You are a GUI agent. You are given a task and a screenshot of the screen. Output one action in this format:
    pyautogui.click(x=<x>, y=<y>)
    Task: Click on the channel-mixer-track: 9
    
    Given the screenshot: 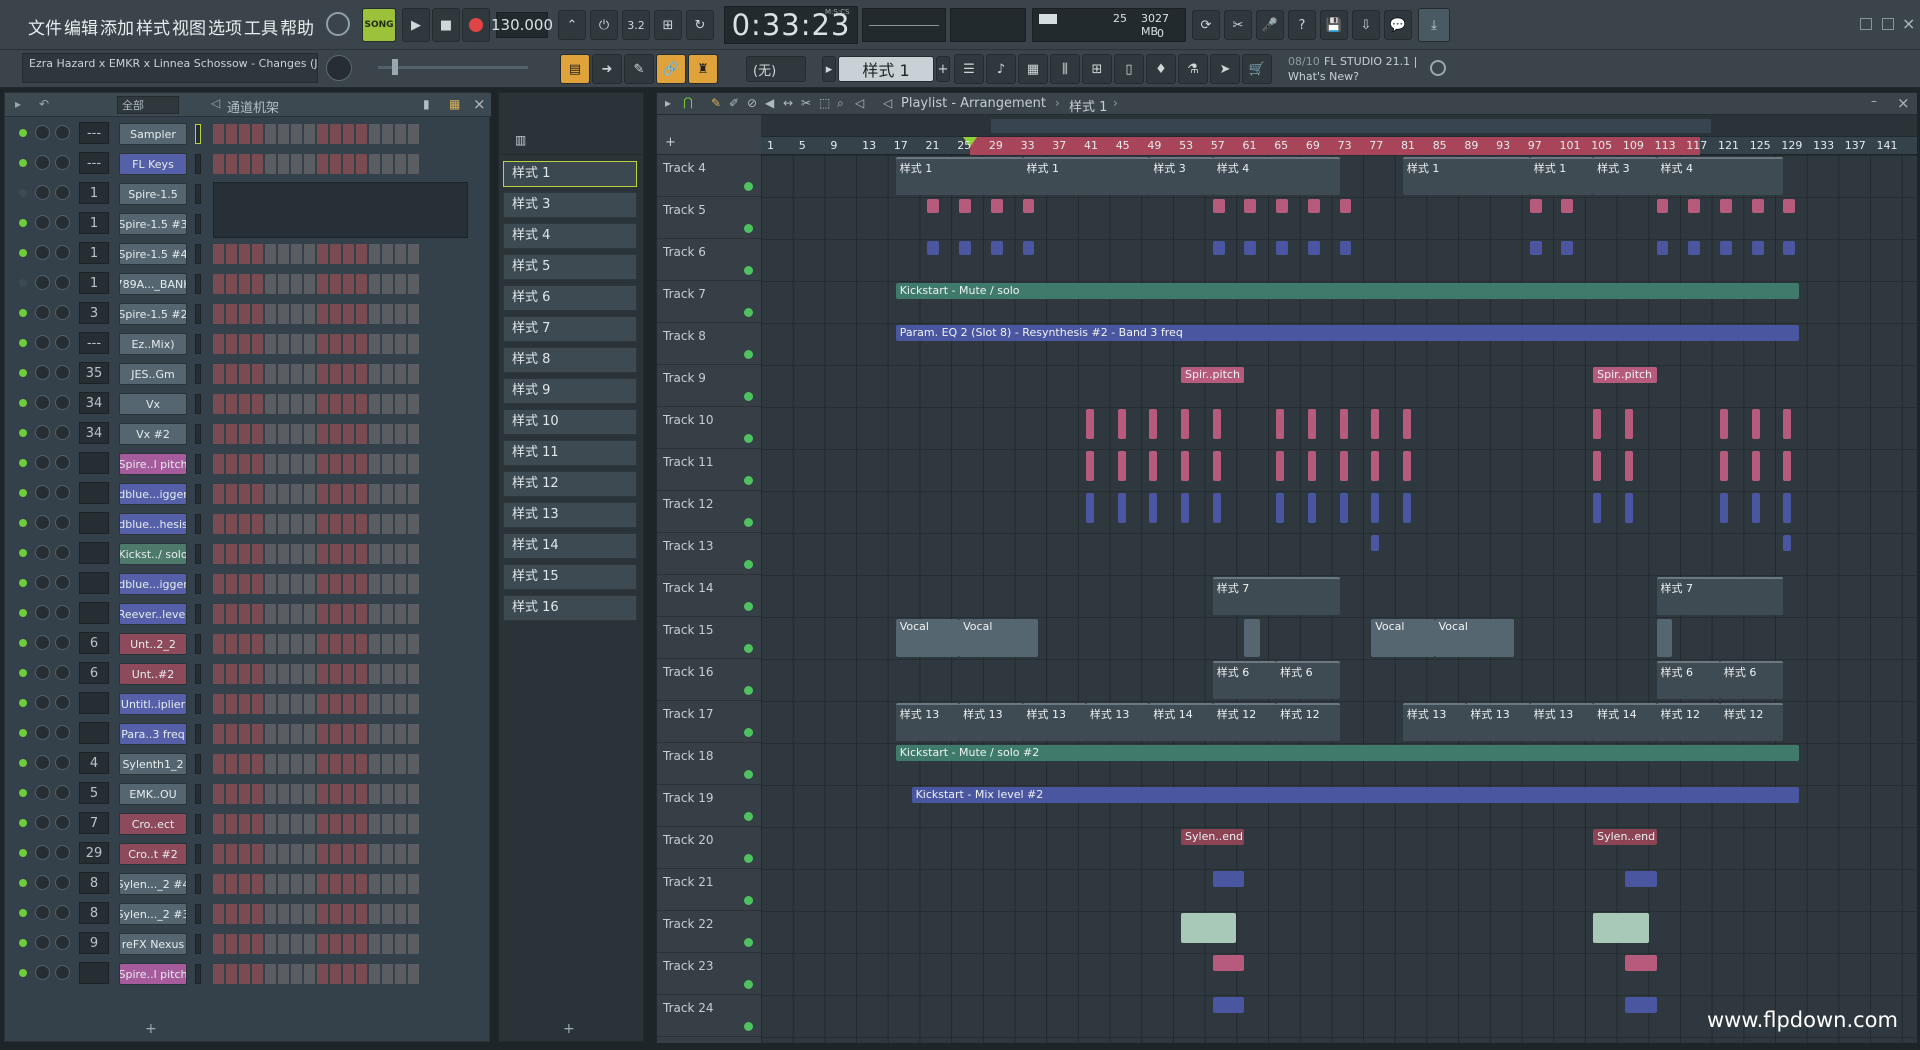 What is the action you would take?
    pyautogui.click(x=94, y=943)
    